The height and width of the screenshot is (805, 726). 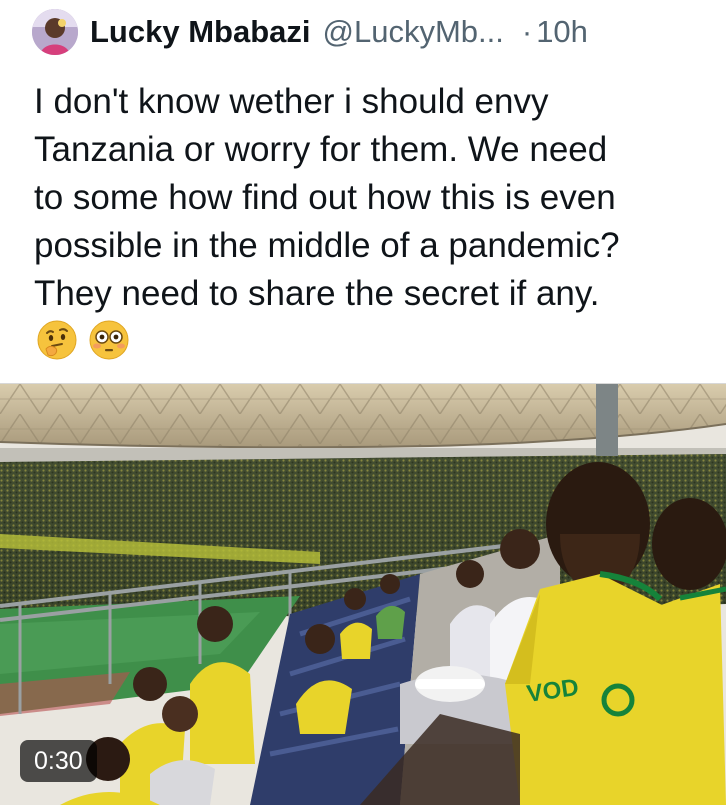 I want to click on avatar, so click(x=55, y=32).